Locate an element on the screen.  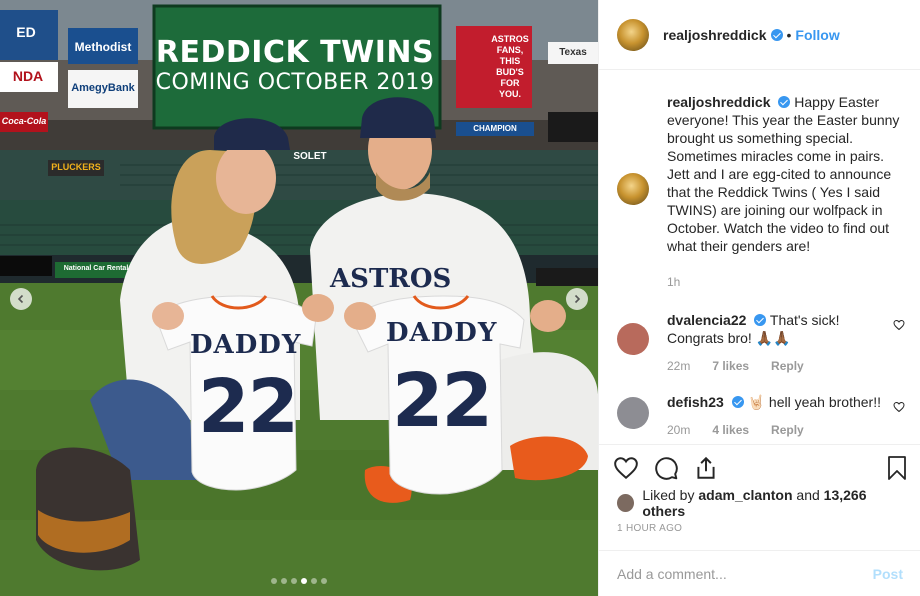
sign-left-top: ED is located at coordinates (26, 32).